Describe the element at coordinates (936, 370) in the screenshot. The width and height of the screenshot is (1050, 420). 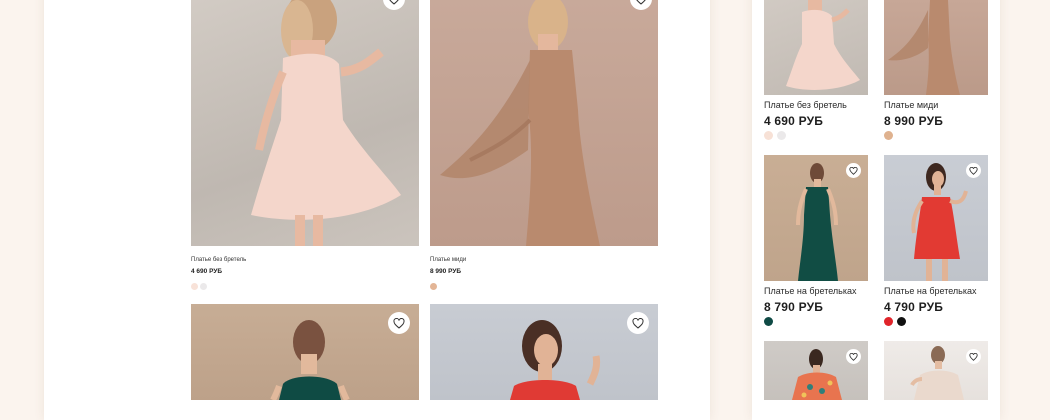
I see `product-image-light-dress` at that location.